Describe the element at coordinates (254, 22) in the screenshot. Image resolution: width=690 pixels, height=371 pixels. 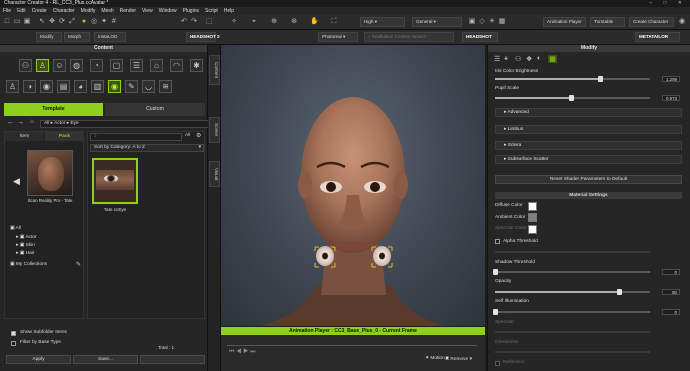
I see `frame-icon: ⌖` at that location.